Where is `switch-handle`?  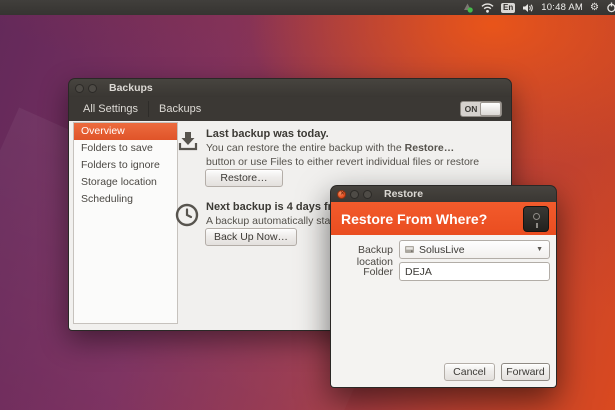
switch-handle is located at coordinates (490, 109).